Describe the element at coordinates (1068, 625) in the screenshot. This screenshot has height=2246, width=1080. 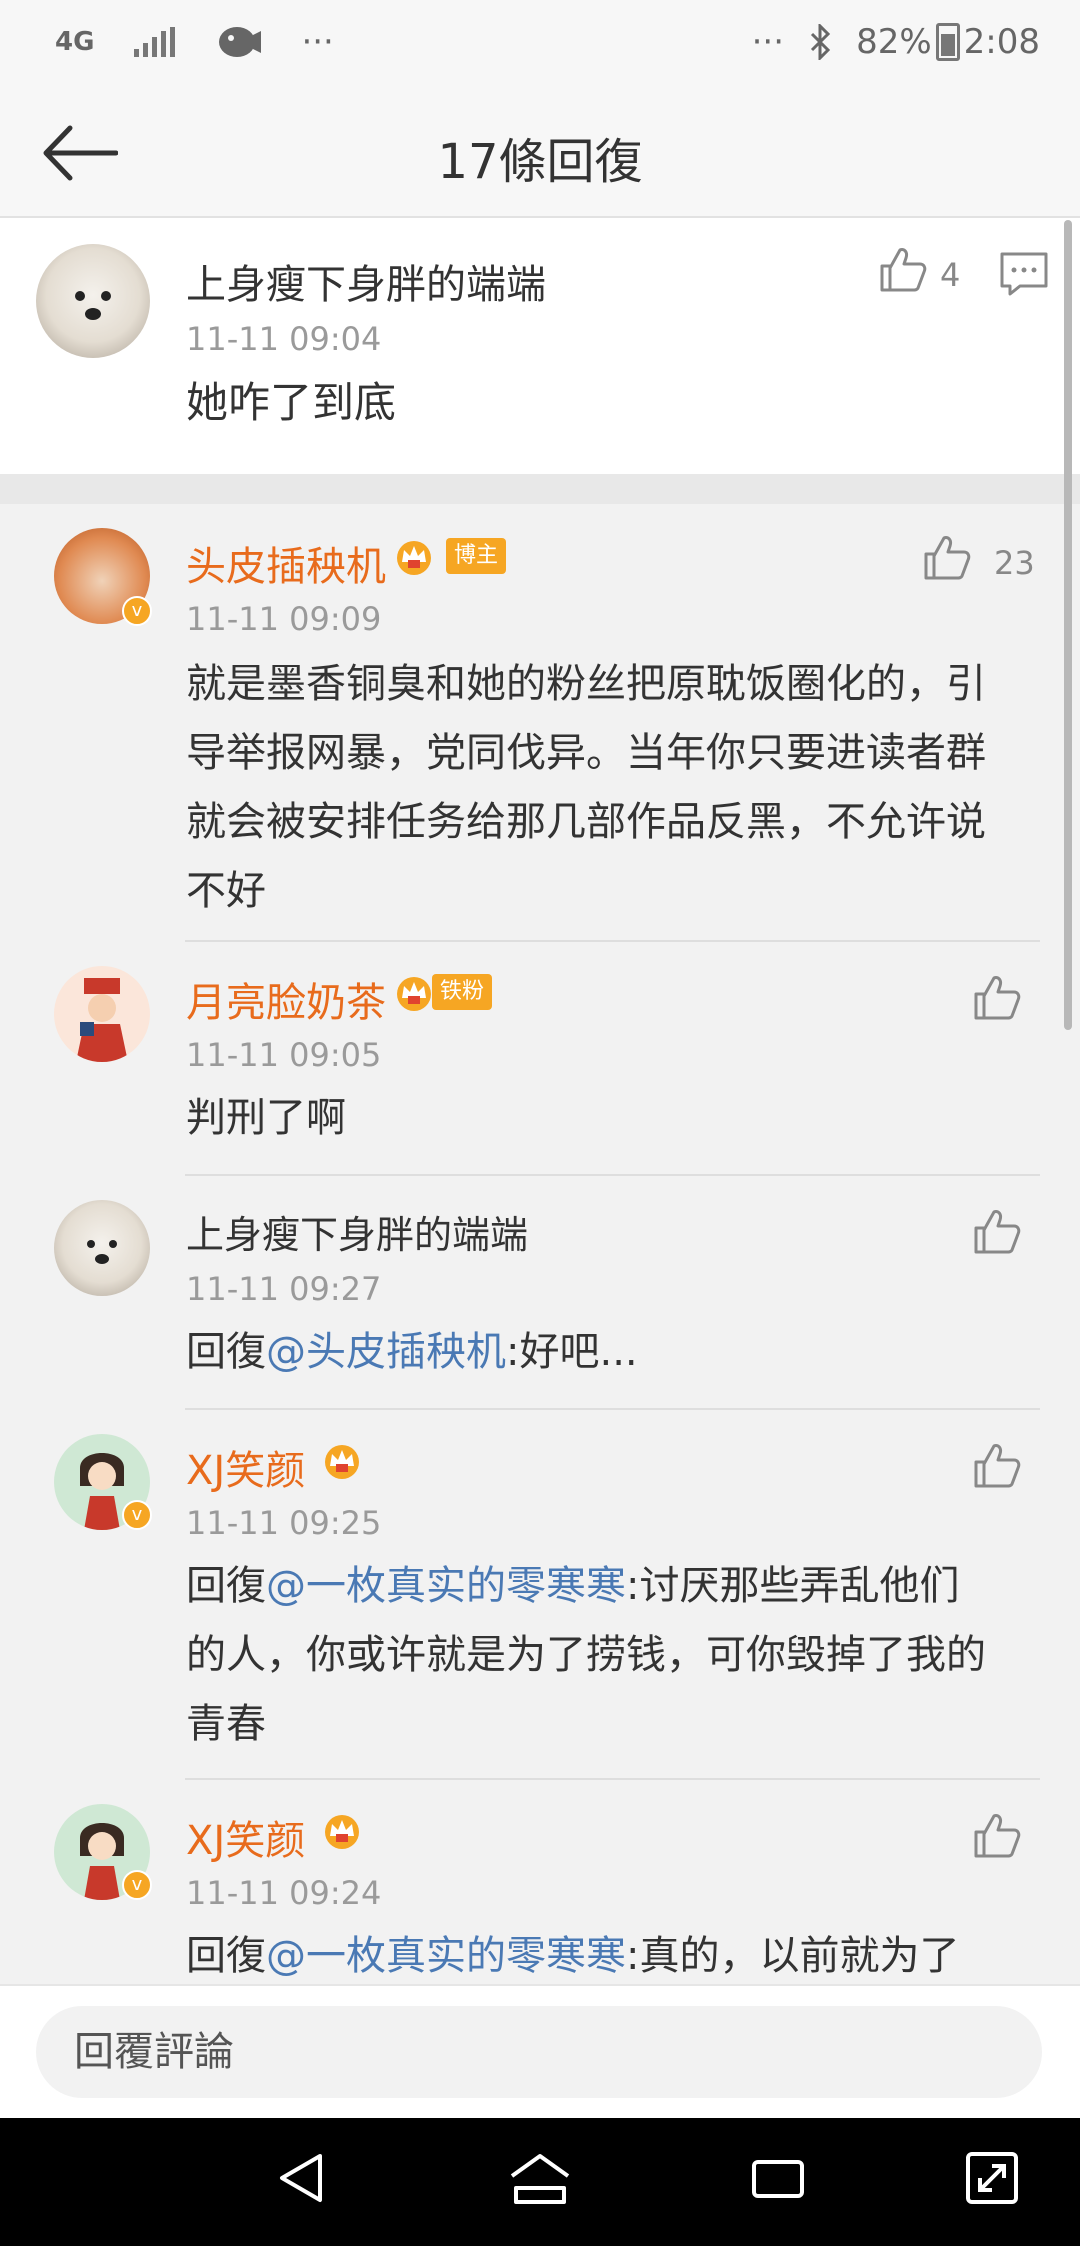
I see `scrollbar` at that location.